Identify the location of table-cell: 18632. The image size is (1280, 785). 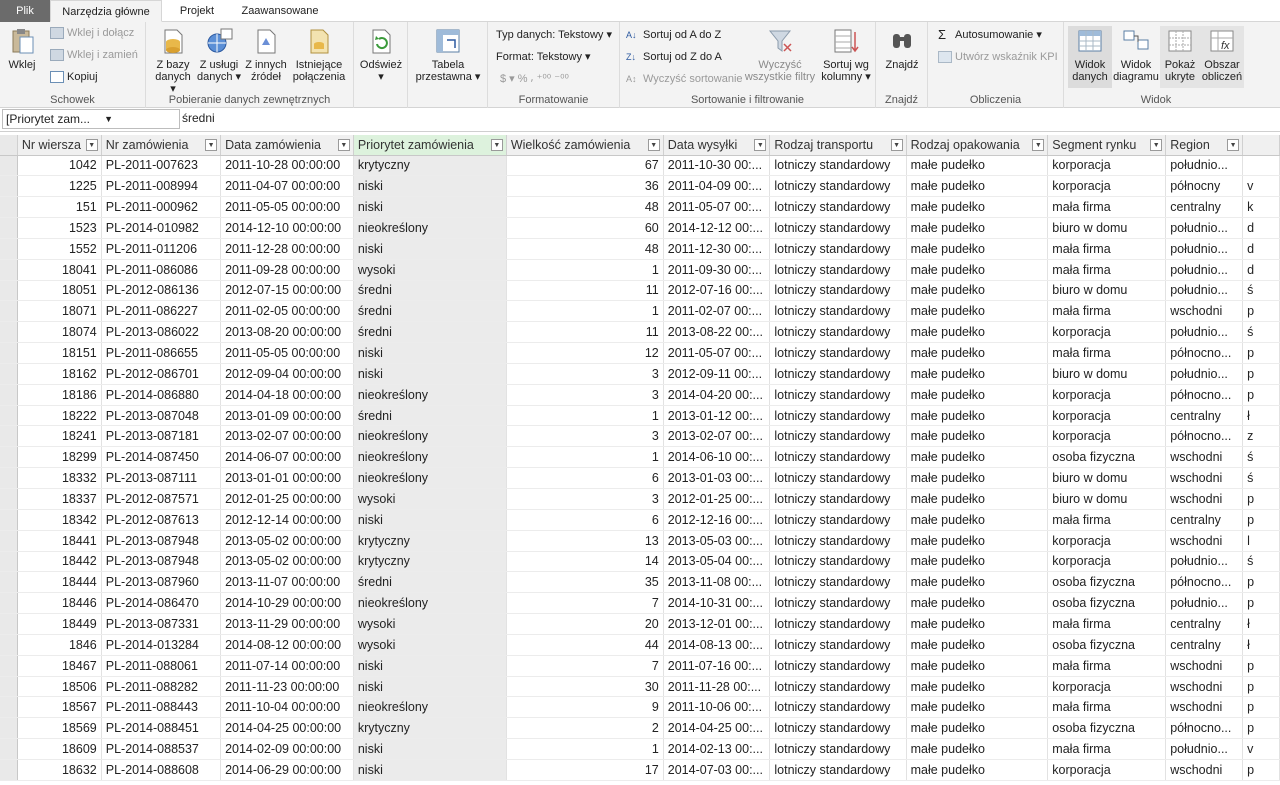
(59, 770).